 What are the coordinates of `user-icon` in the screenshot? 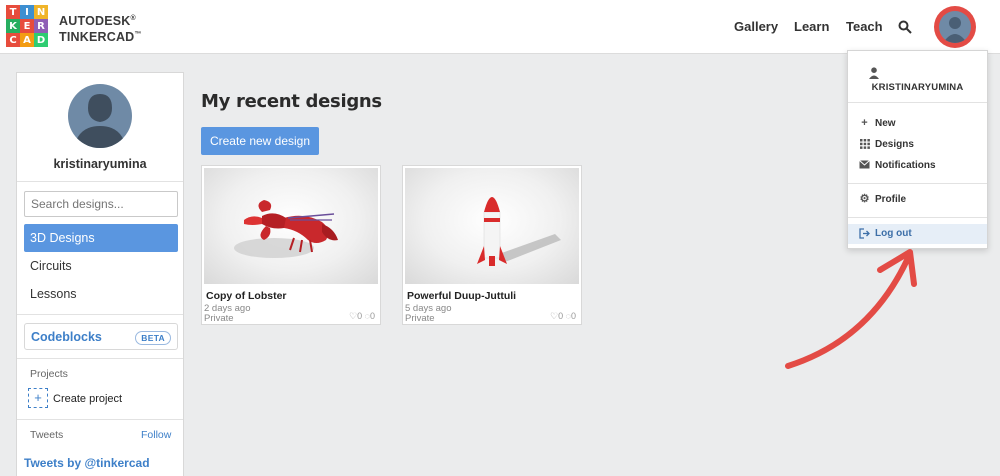 It's located at (874, 73).